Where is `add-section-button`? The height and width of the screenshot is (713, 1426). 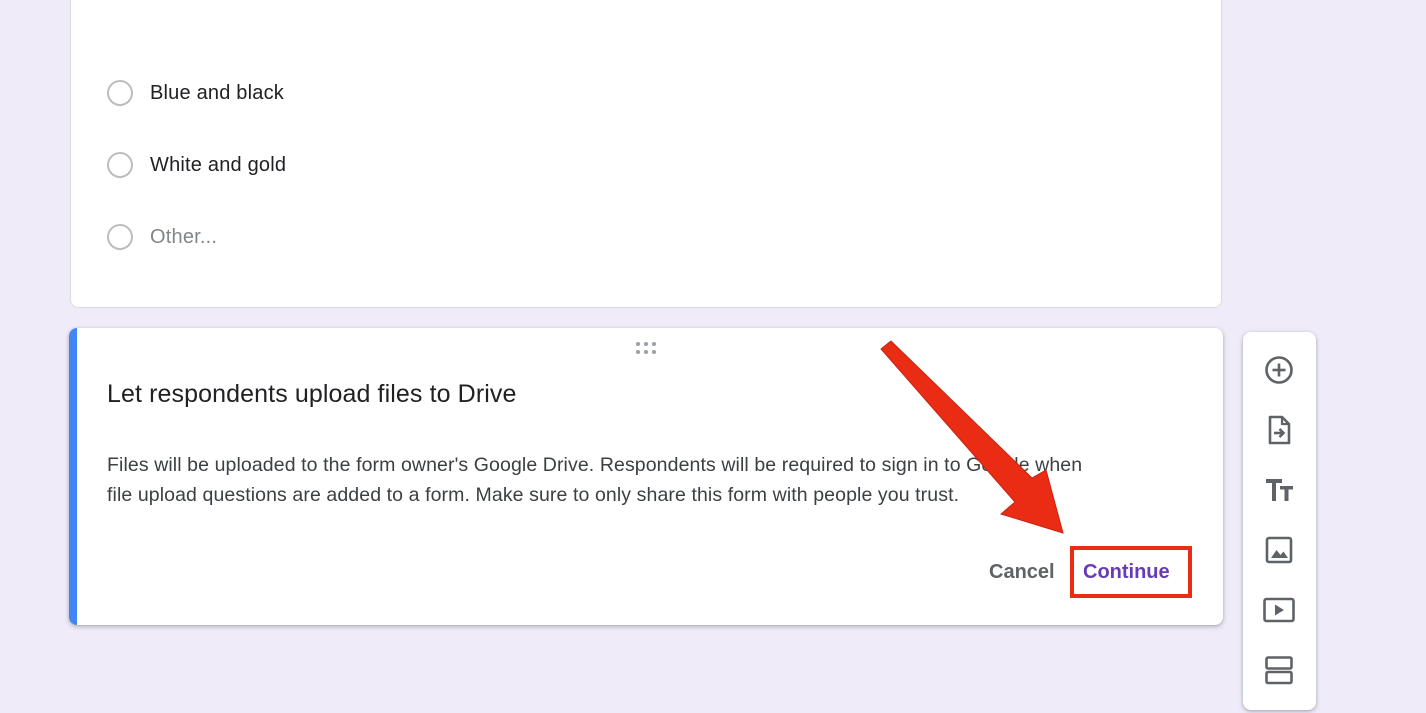 add-section-button is located at coordinates (1279, 670).